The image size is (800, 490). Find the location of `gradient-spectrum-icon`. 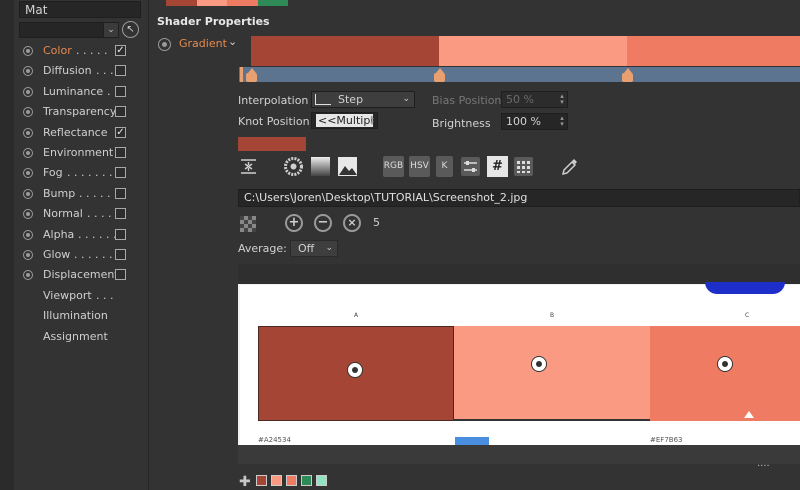

gradient-spectrum-icon is located at coordinates (320, 166).